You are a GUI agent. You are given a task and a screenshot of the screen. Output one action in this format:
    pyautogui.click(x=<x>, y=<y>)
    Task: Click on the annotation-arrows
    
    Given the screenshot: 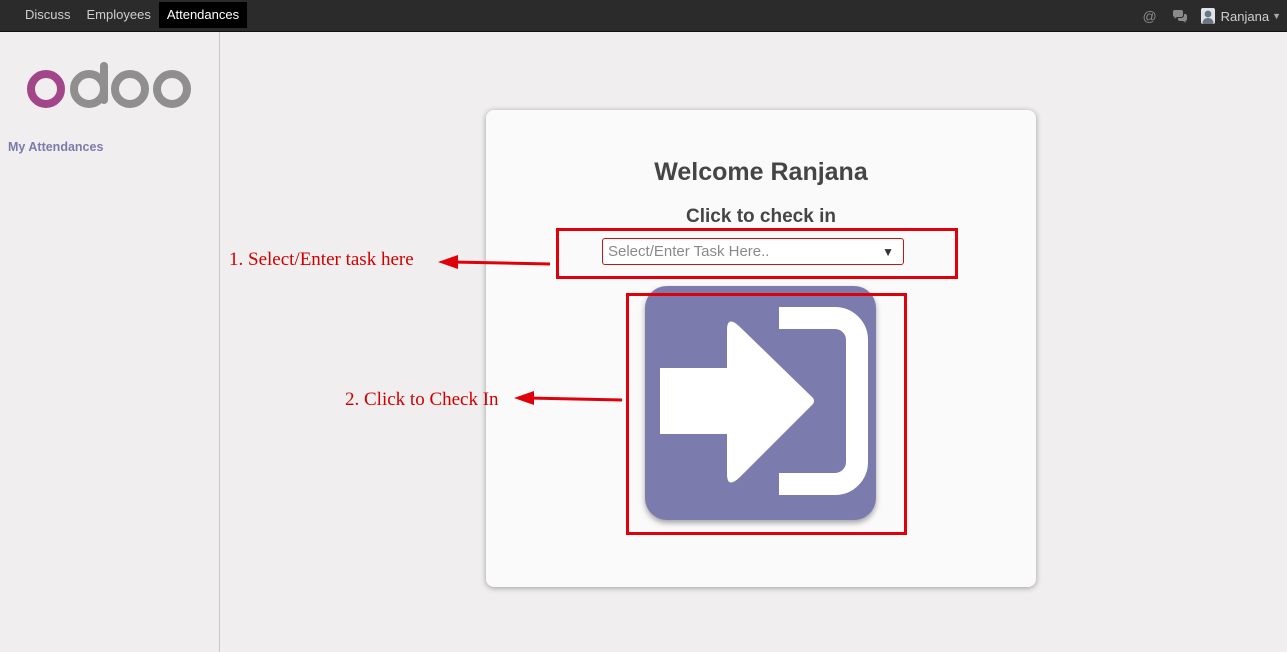 What is the action you would take?
    pyautogui.click(x=530, y=330)
    